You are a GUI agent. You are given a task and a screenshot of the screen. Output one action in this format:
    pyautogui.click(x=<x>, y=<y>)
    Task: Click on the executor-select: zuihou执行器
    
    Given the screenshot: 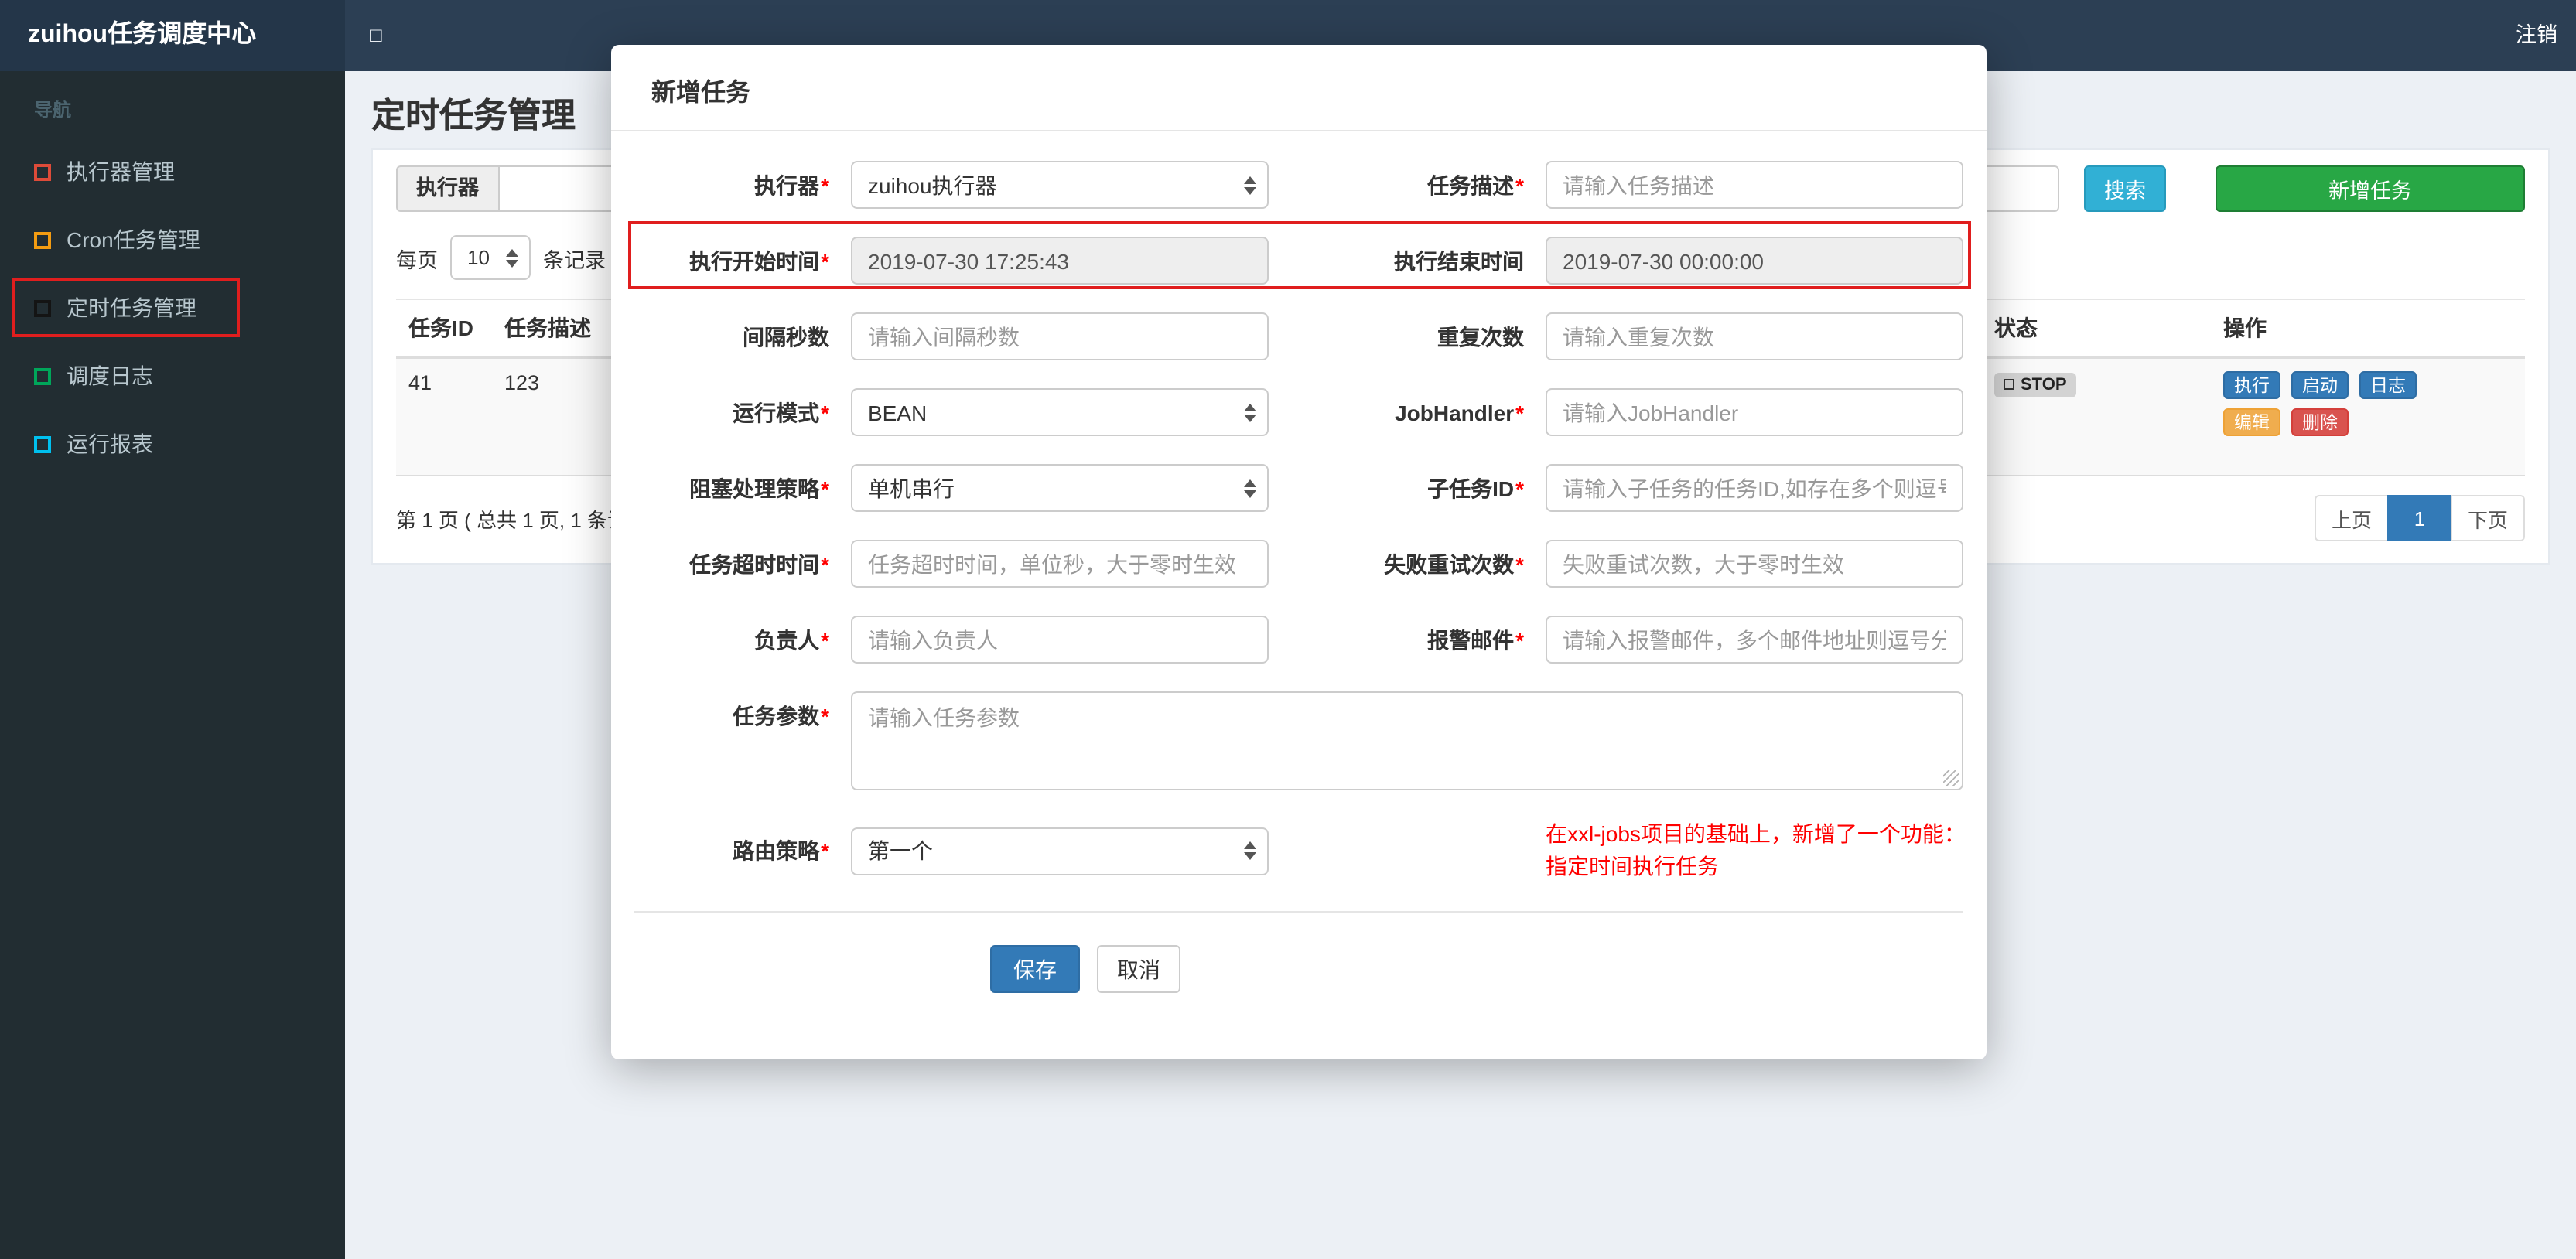 What is the action you would take?
    pyautogui.click(x=1060, y=185)
    